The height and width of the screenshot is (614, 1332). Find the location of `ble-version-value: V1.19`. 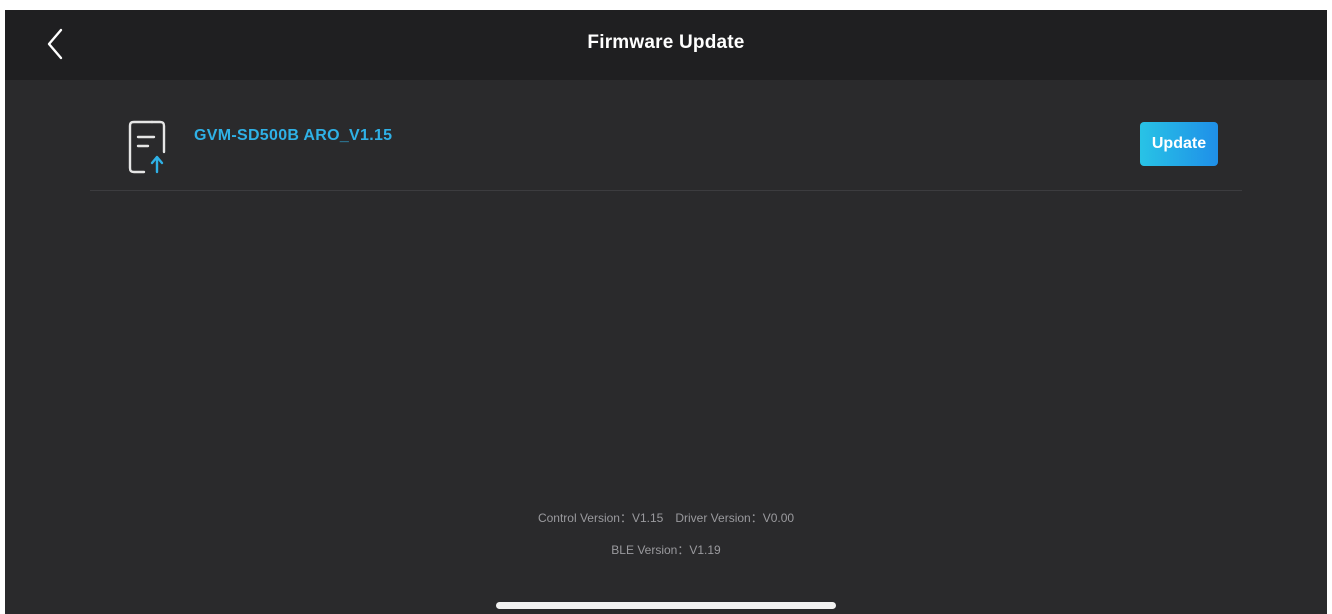

ble-version-value: V1.19 is located at coordinates (705, 550).